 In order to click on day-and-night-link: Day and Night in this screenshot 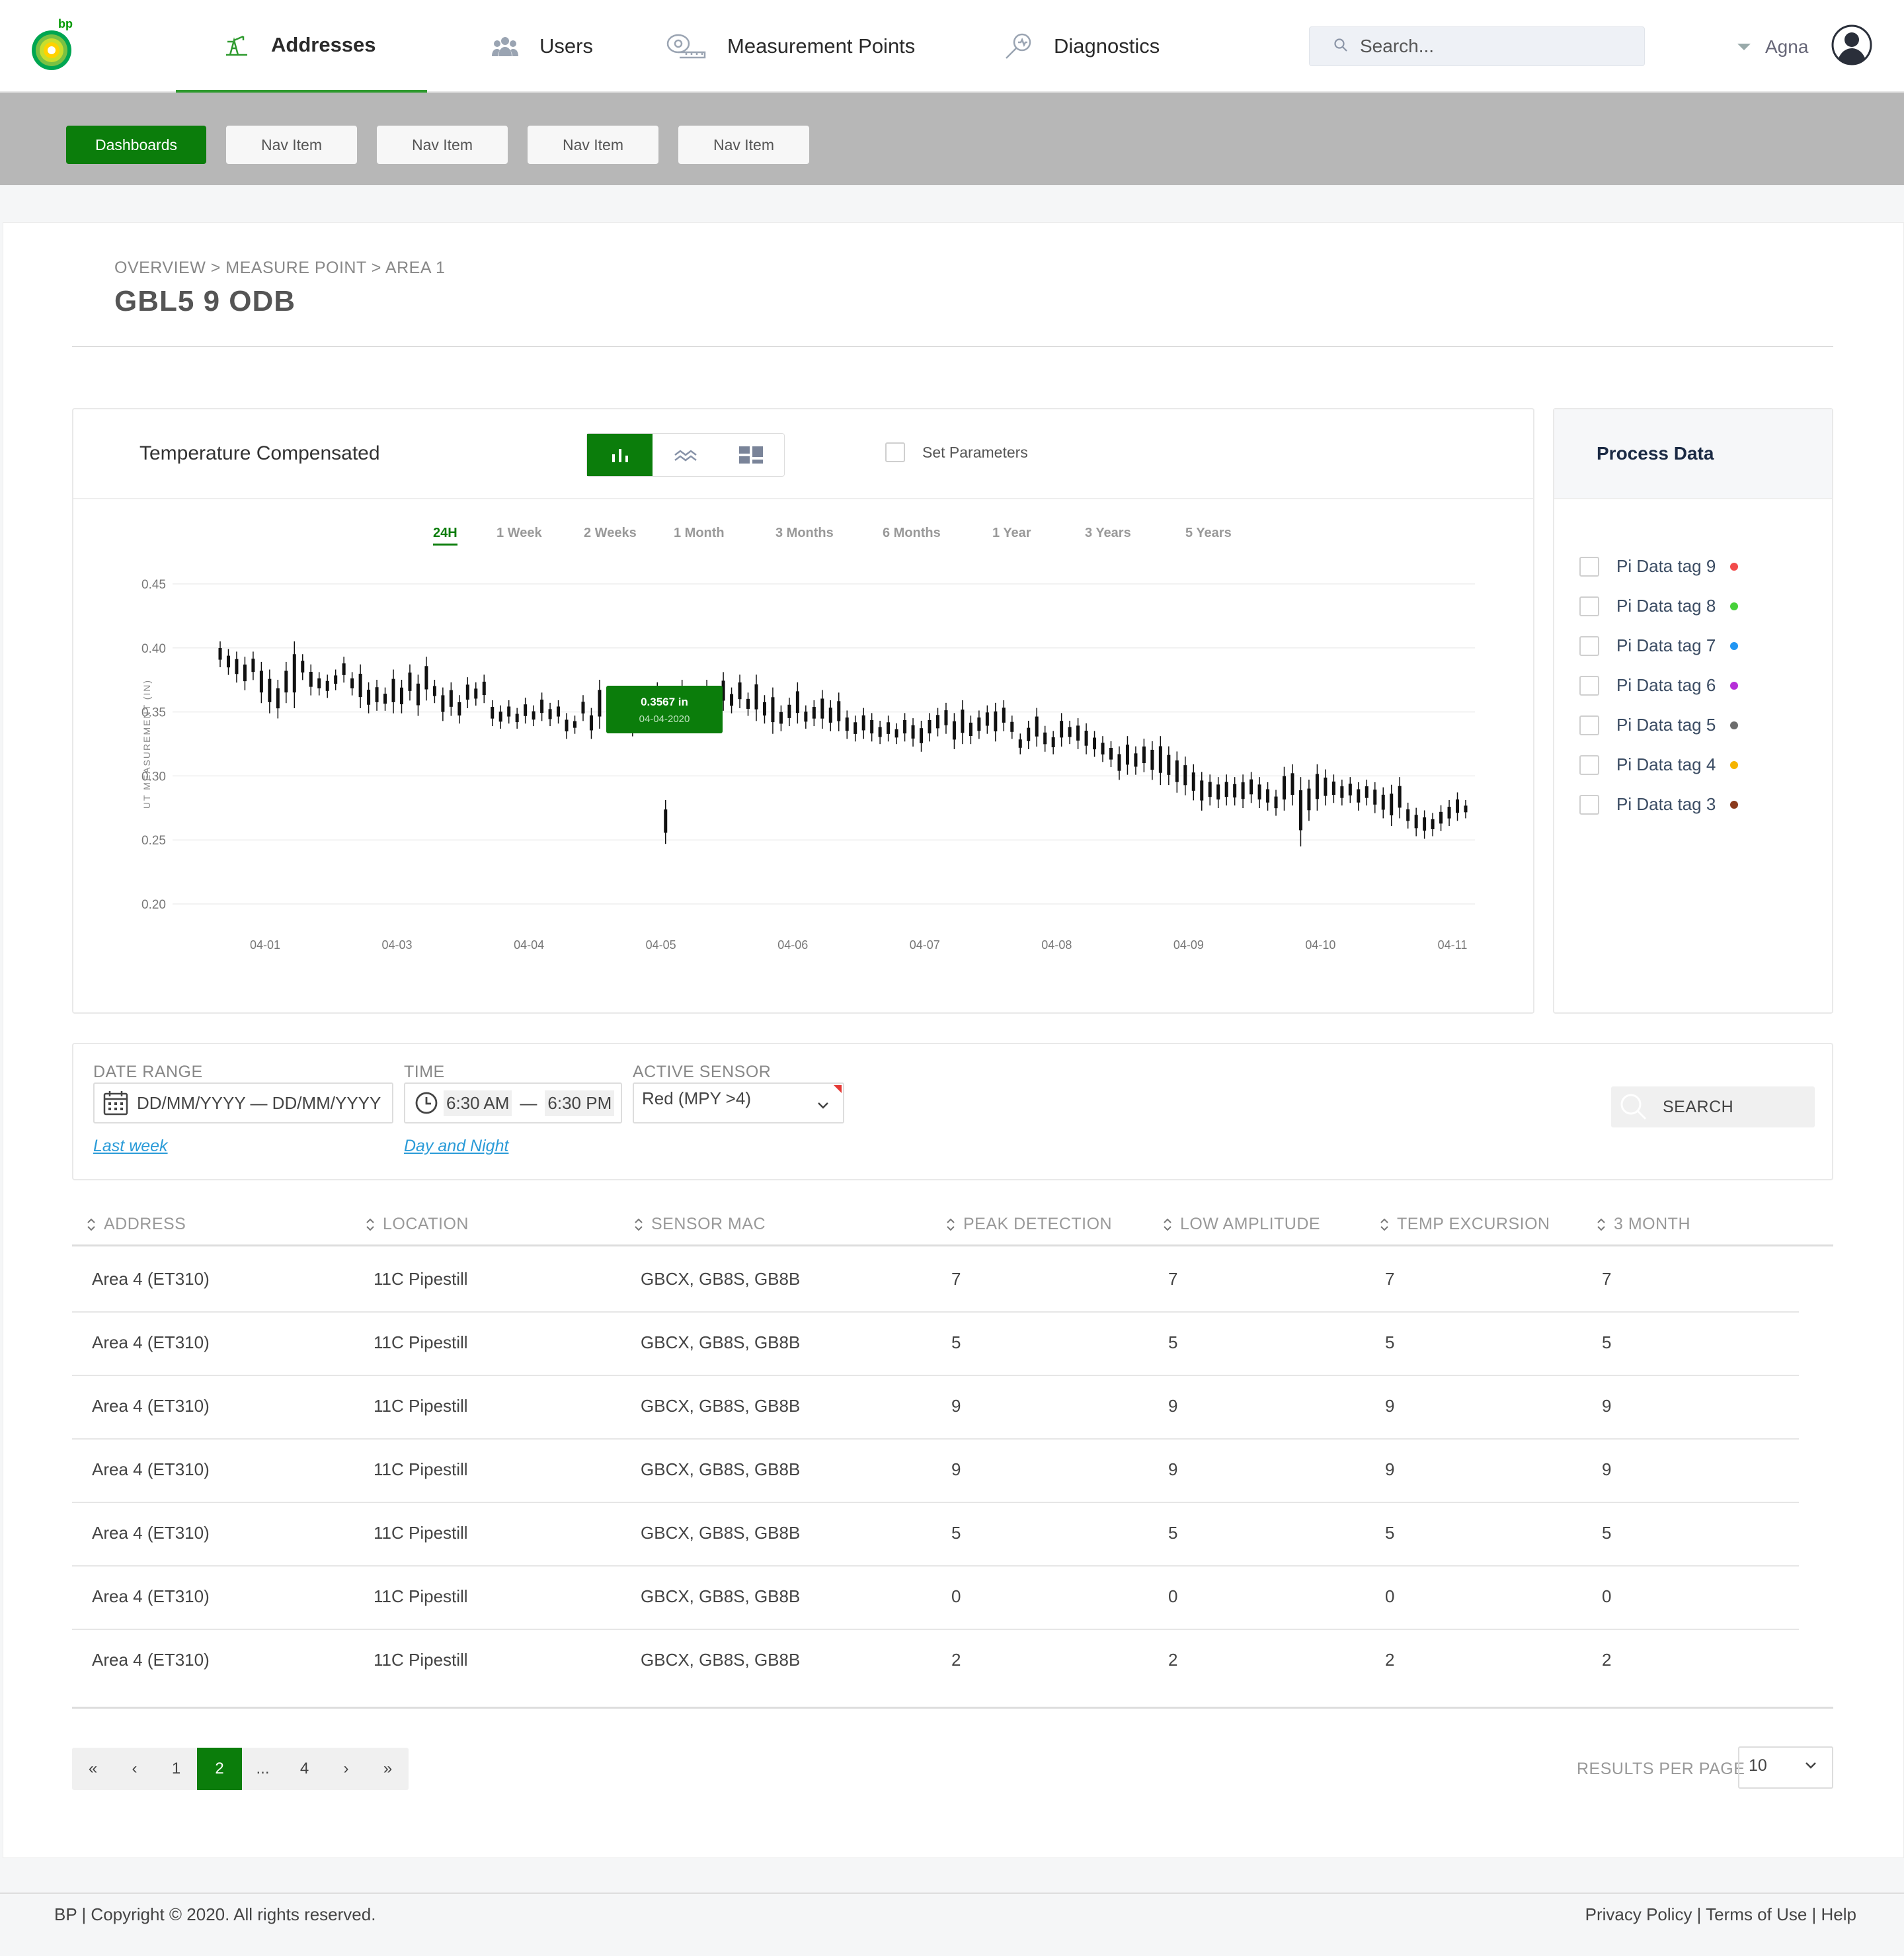, I will do `click(456, 1146)`.